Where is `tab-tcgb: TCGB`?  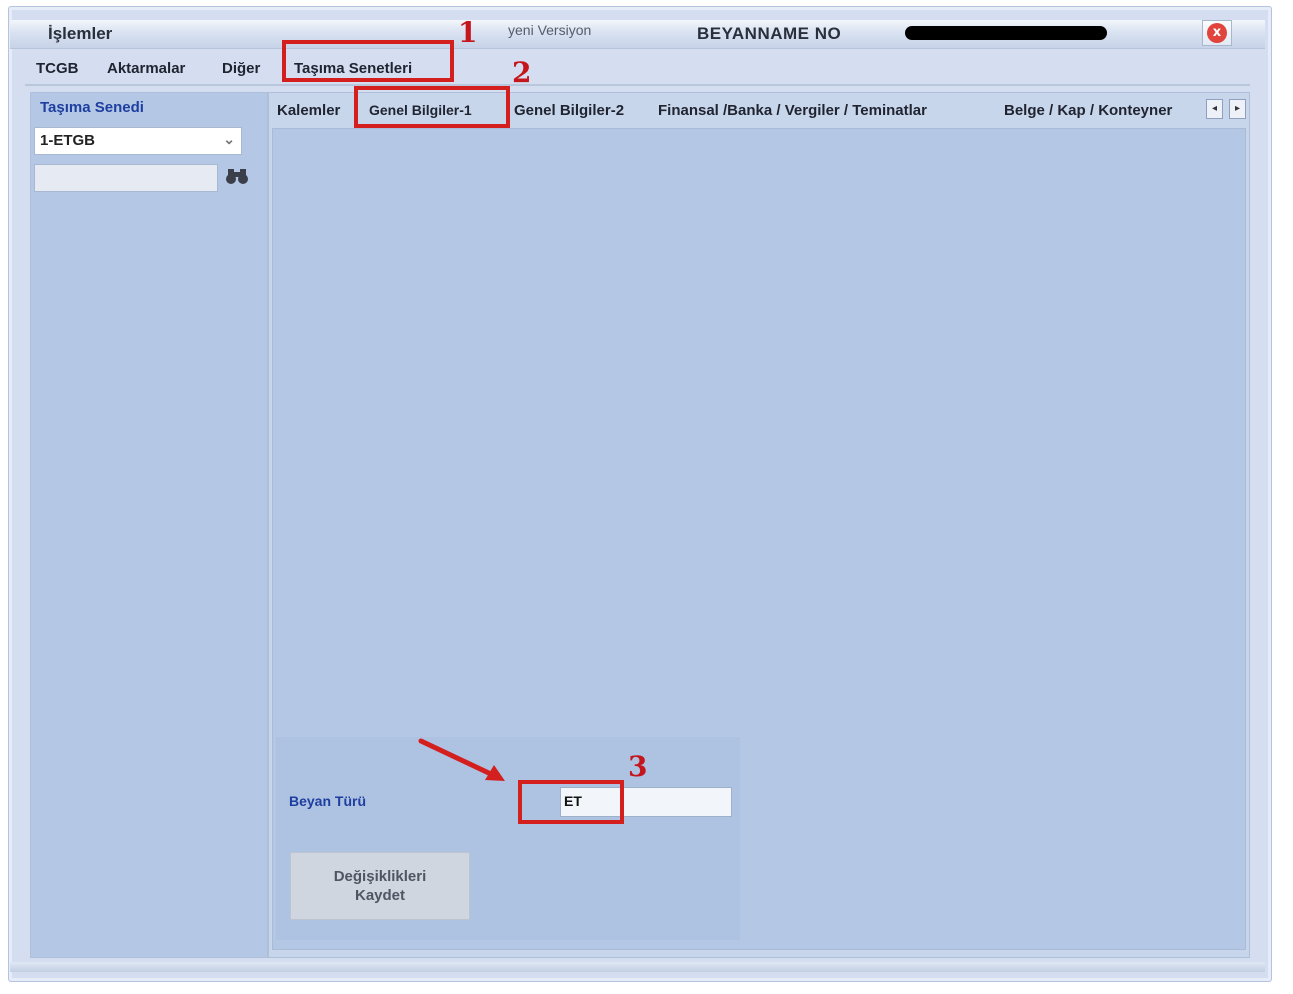
tab-tcgb: TCGB is located at coordinates (57, 68).